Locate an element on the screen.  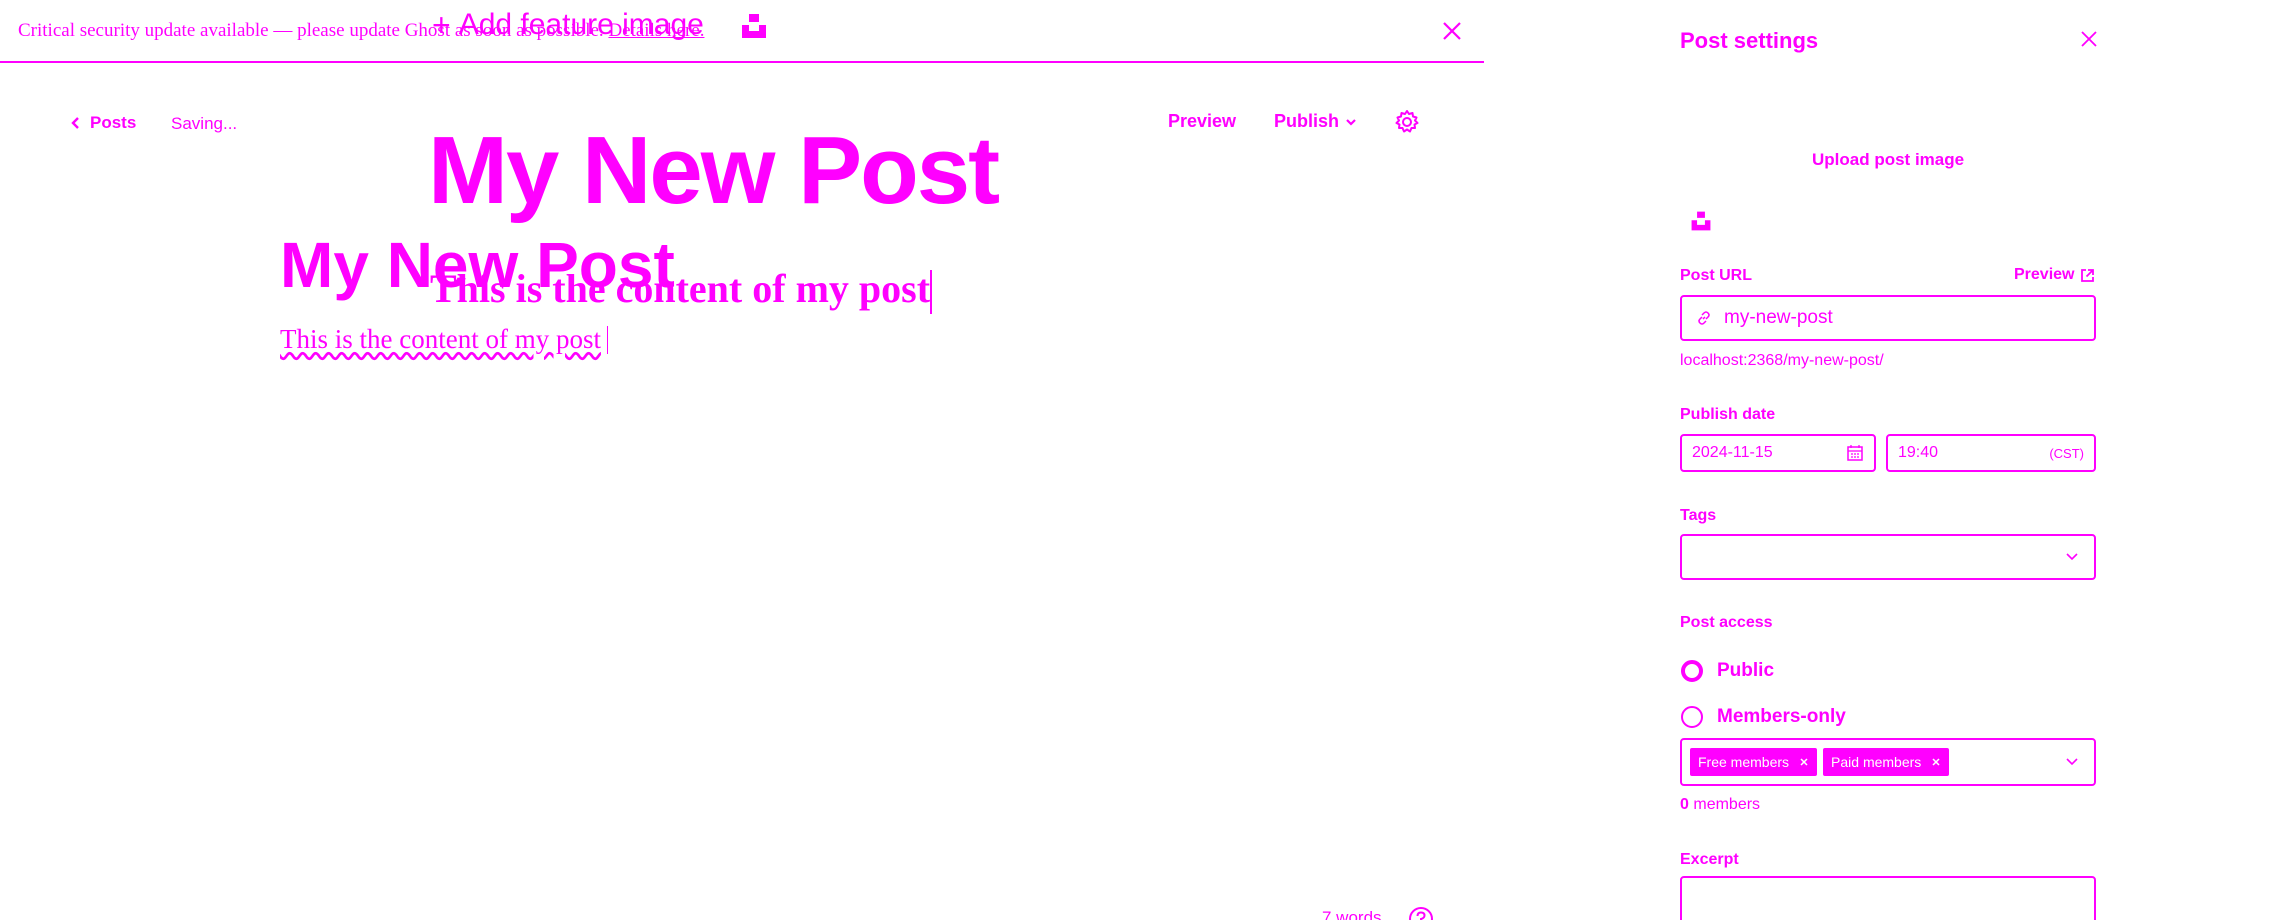
publish-date-input is located at coordinates (1752, 453).